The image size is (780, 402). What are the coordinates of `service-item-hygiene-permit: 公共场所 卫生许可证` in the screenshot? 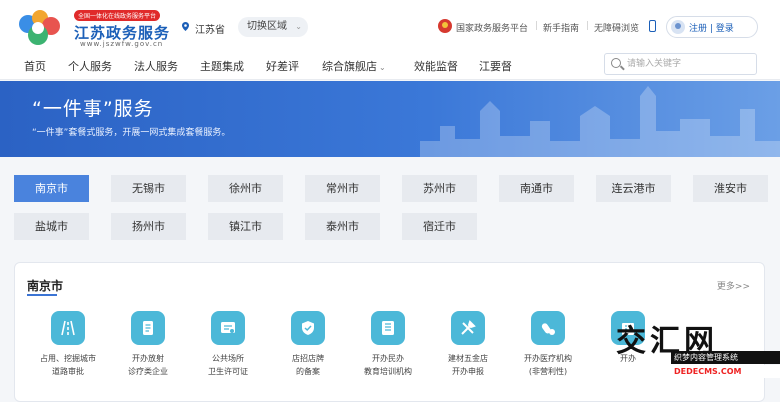 It's located at (228, 365).